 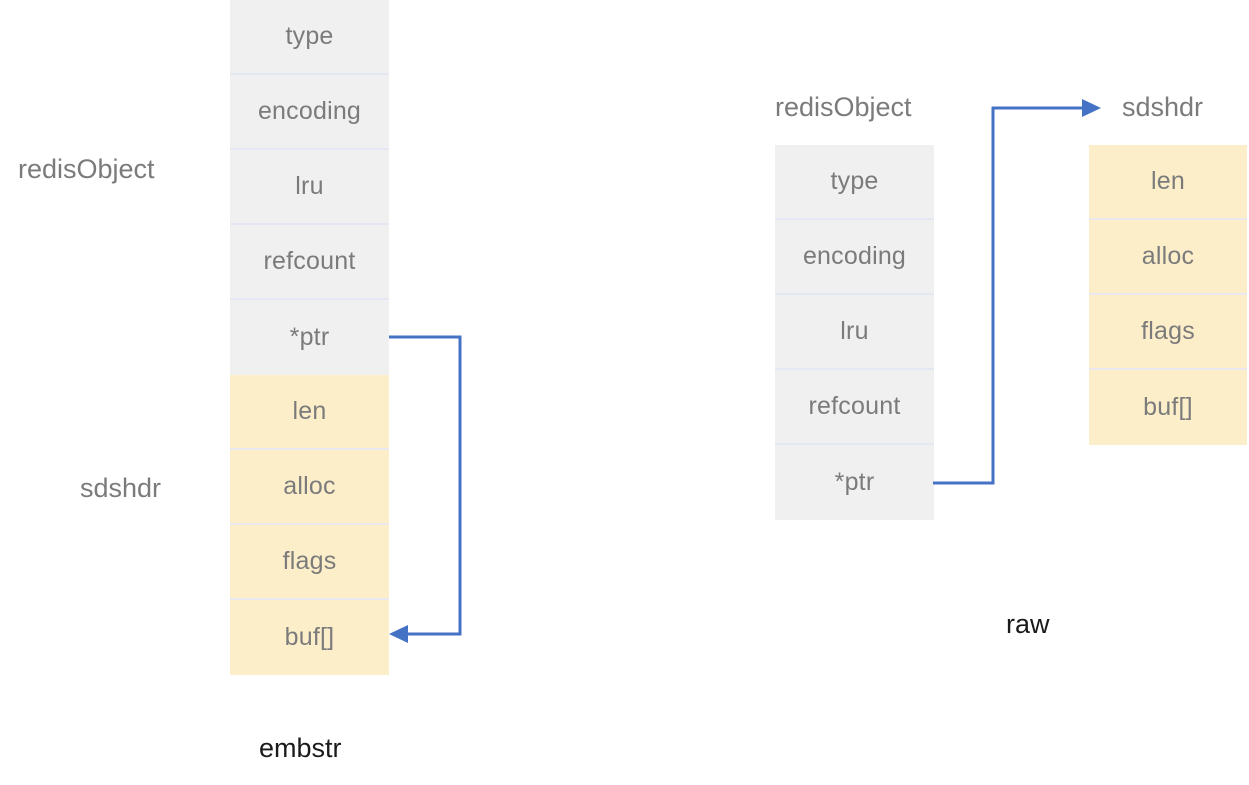 What do you see at coordinates (309, 487) in the screenshot?
I see `embstr-field-alloc: alloc` at bounding box center [309, 487].